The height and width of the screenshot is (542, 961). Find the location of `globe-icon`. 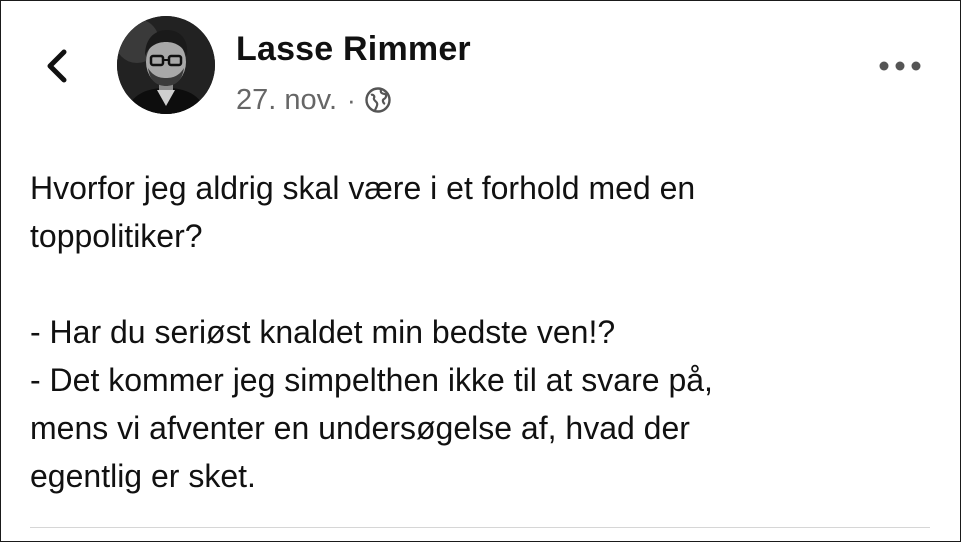

globe-icon is located at coordinates (378, 100).